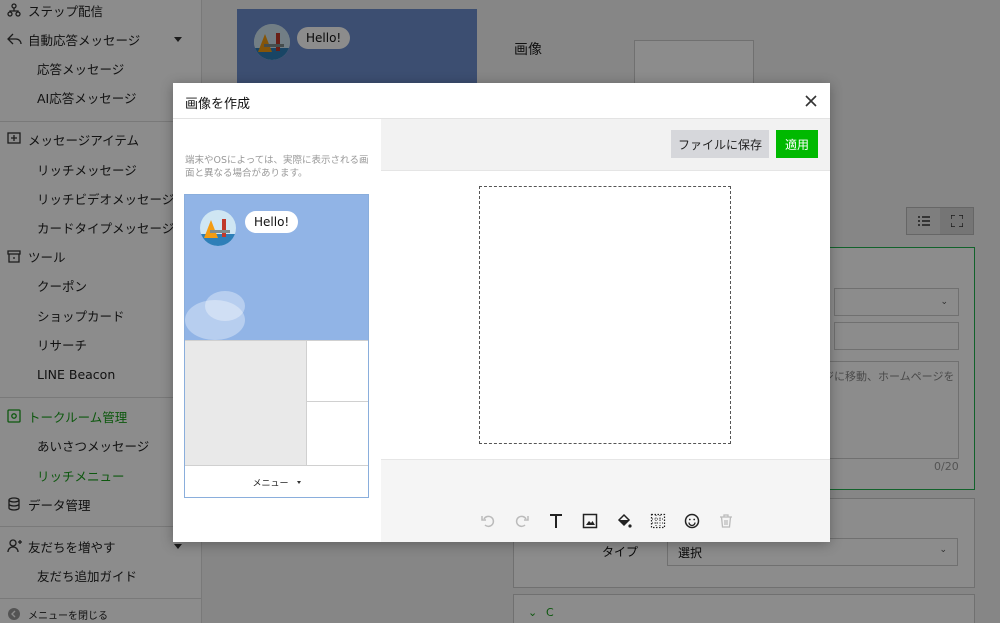  What do you see at coordinates (522, 521) in the screenshot?
I see `redo-icon` at bounding box center [522, 521].